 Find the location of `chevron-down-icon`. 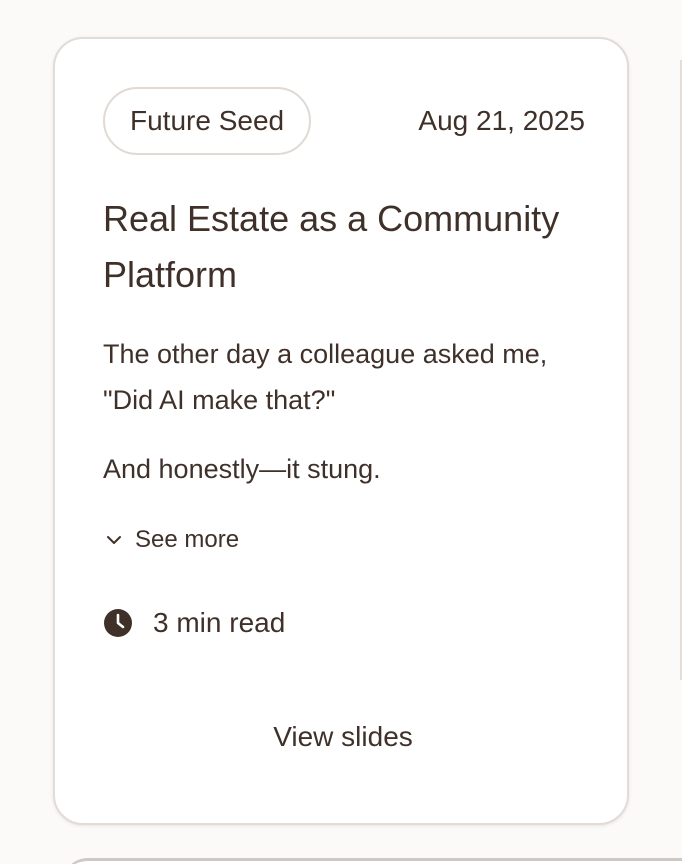

chevron-down-icon is located at coordinates (114, 540).